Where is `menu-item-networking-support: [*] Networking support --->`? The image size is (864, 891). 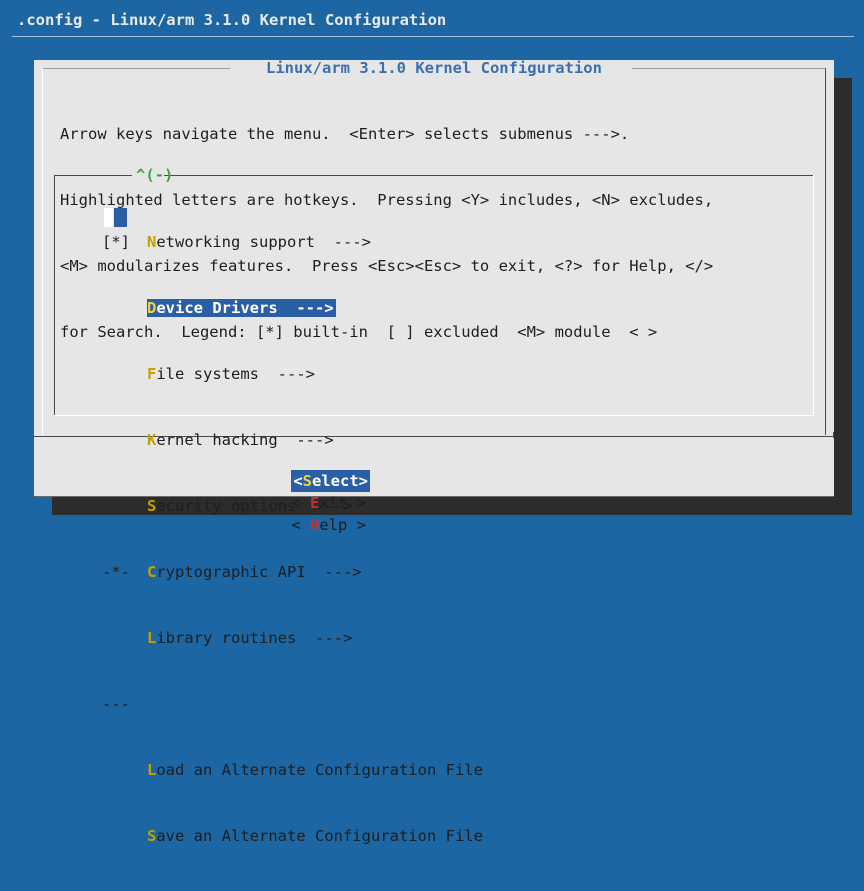 menu-item-networking-support: [*] Networking support ---> is located at coordinates (292, 242).